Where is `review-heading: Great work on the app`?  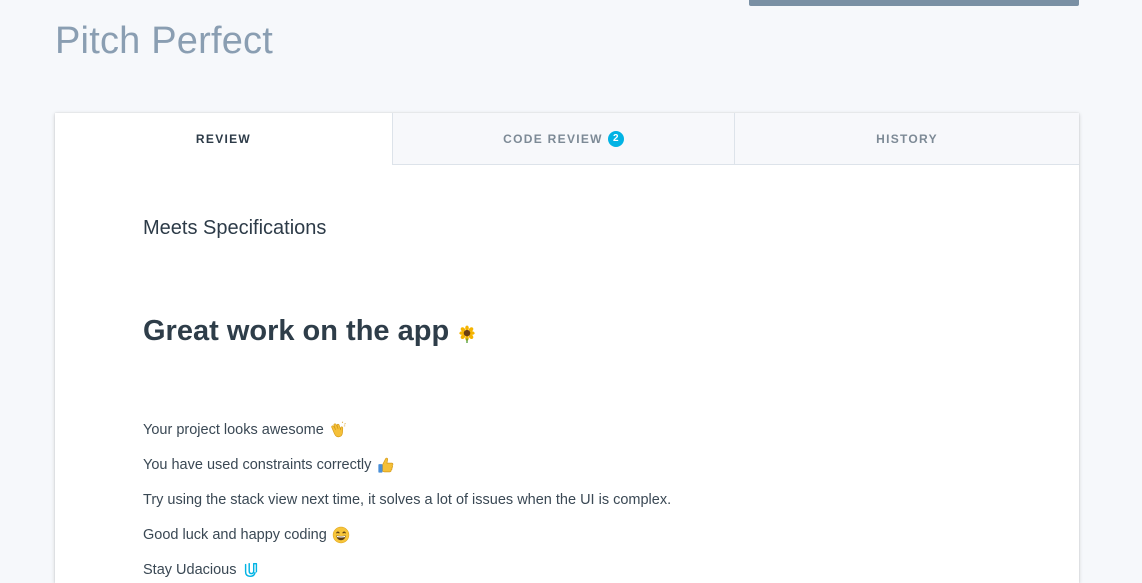
review-heading: Great work on the app is located at coordinates (309, 331).